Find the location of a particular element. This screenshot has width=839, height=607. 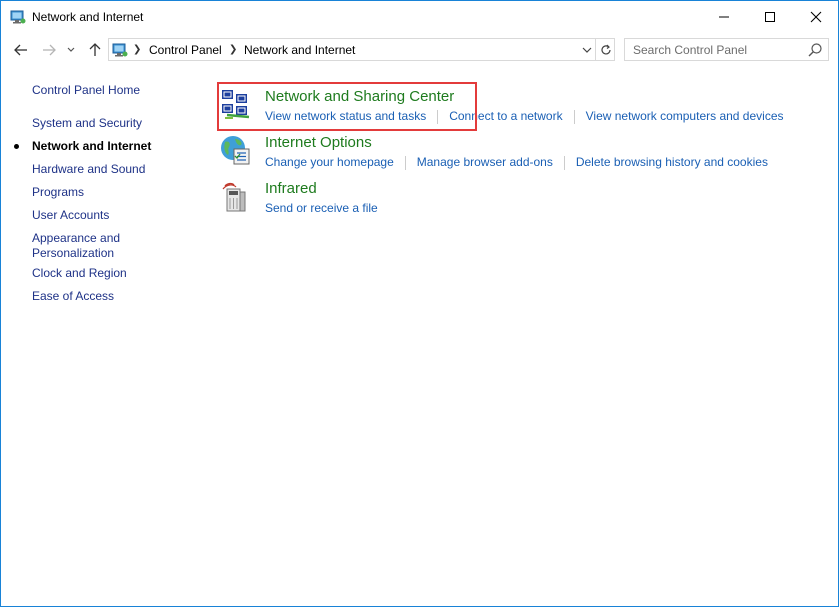

highlight-box is located at coordinates (347, 106).